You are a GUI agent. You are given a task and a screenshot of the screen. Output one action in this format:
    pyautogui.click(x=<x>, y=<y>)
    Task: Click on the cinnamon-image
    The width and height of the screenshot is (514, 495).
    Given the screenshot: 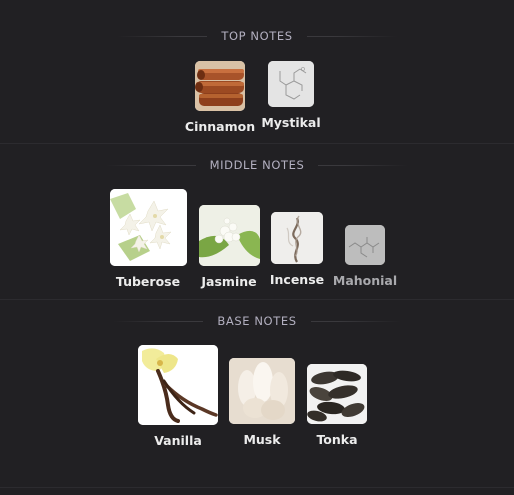 What is the action you would take?
    pyautogui.click(x=220, y=86)
    